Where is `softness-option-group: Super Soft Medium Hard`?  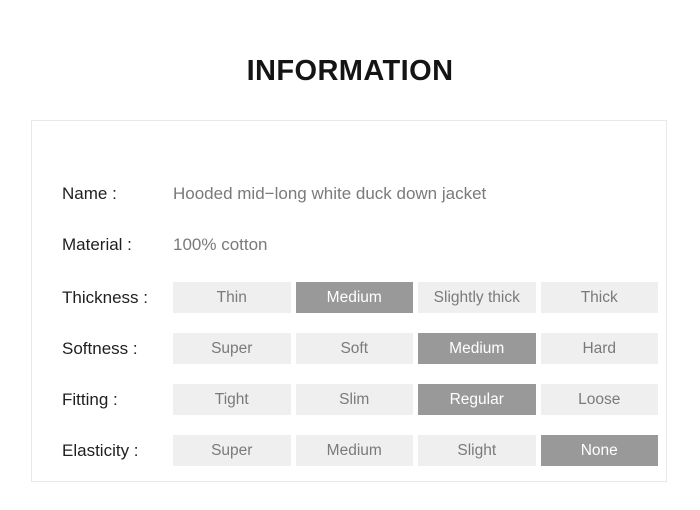
softness-option-group: Super Soft Medium Hard is located at coordinates (415, 348).